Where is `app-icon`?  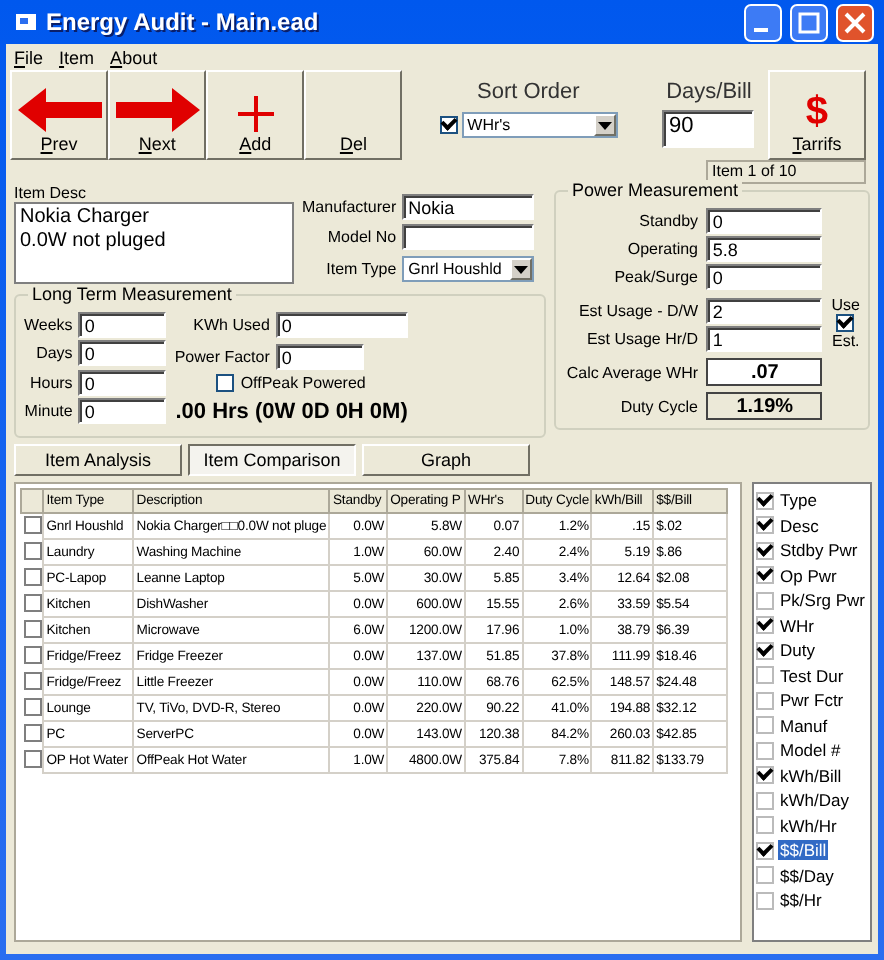 app-icon is located at coordinates (26, 22).